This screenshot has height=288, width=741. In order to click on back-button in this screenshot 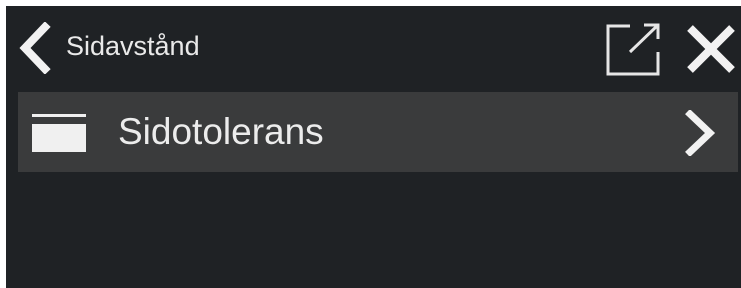, I will do `click(34, 48)`.